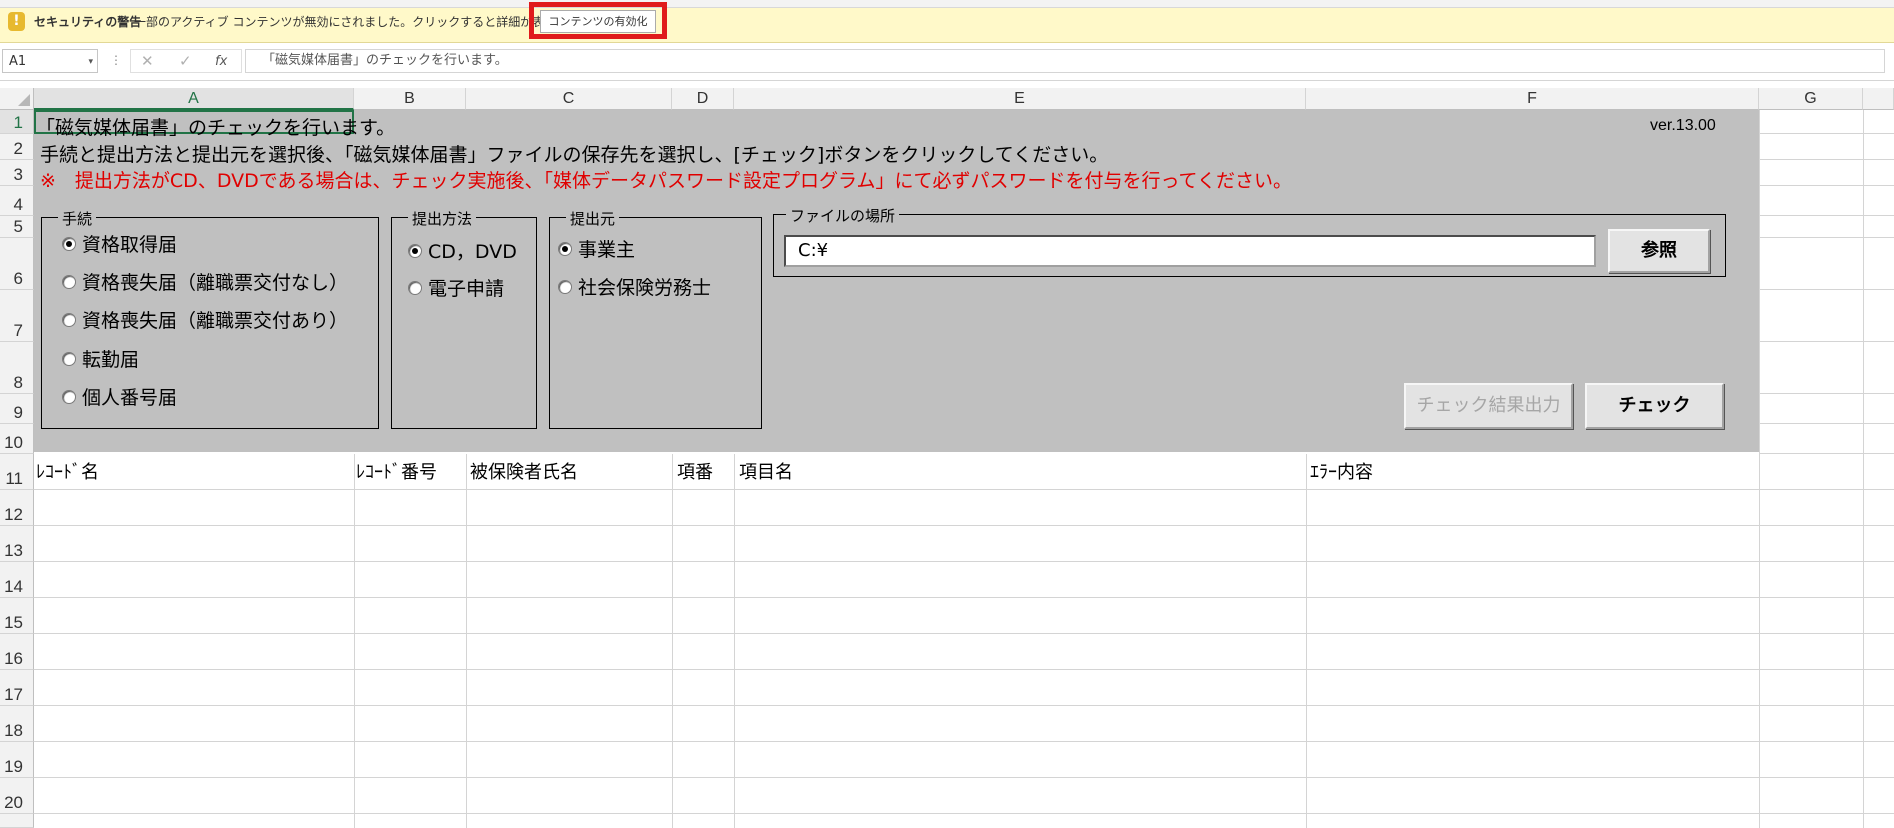 The width and height of the screenshot is (1894, 828). I want to click on header-item-name: 項目名, so click(766, 472).